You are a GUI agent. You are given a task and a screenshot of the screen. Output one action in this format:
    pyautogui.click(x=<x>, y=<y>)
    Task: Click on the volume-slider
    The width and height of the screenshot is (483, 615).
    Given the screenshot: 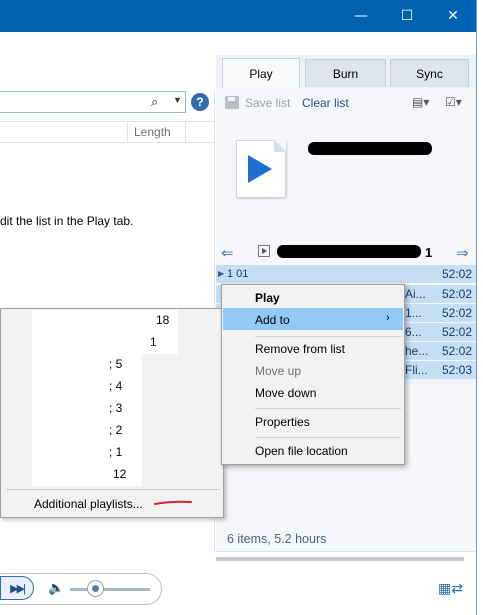 What is the action you would take?
    pyautogui.click(x=110, y=589)
    